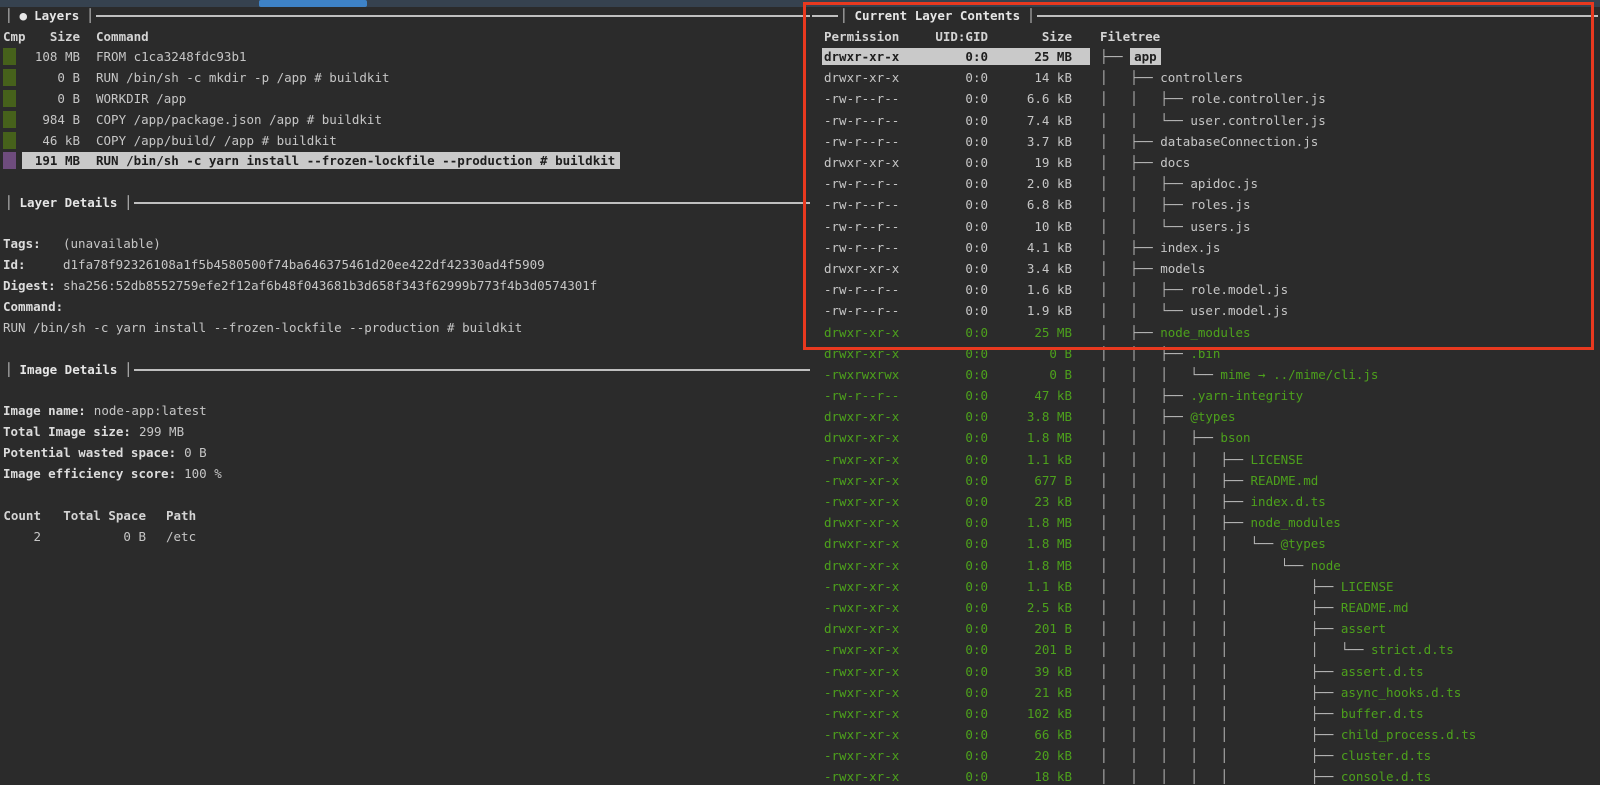  Describe the element at coordinates (1167, 416) in the screenshot. I see `file-tree-cell: │ │ ├── @types` at that location.